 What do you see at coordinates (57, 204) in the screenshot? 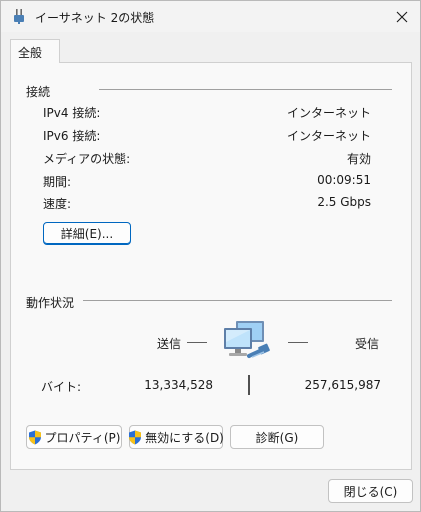
I see `speed-label: 速度:` at bounding box center [57, 204].